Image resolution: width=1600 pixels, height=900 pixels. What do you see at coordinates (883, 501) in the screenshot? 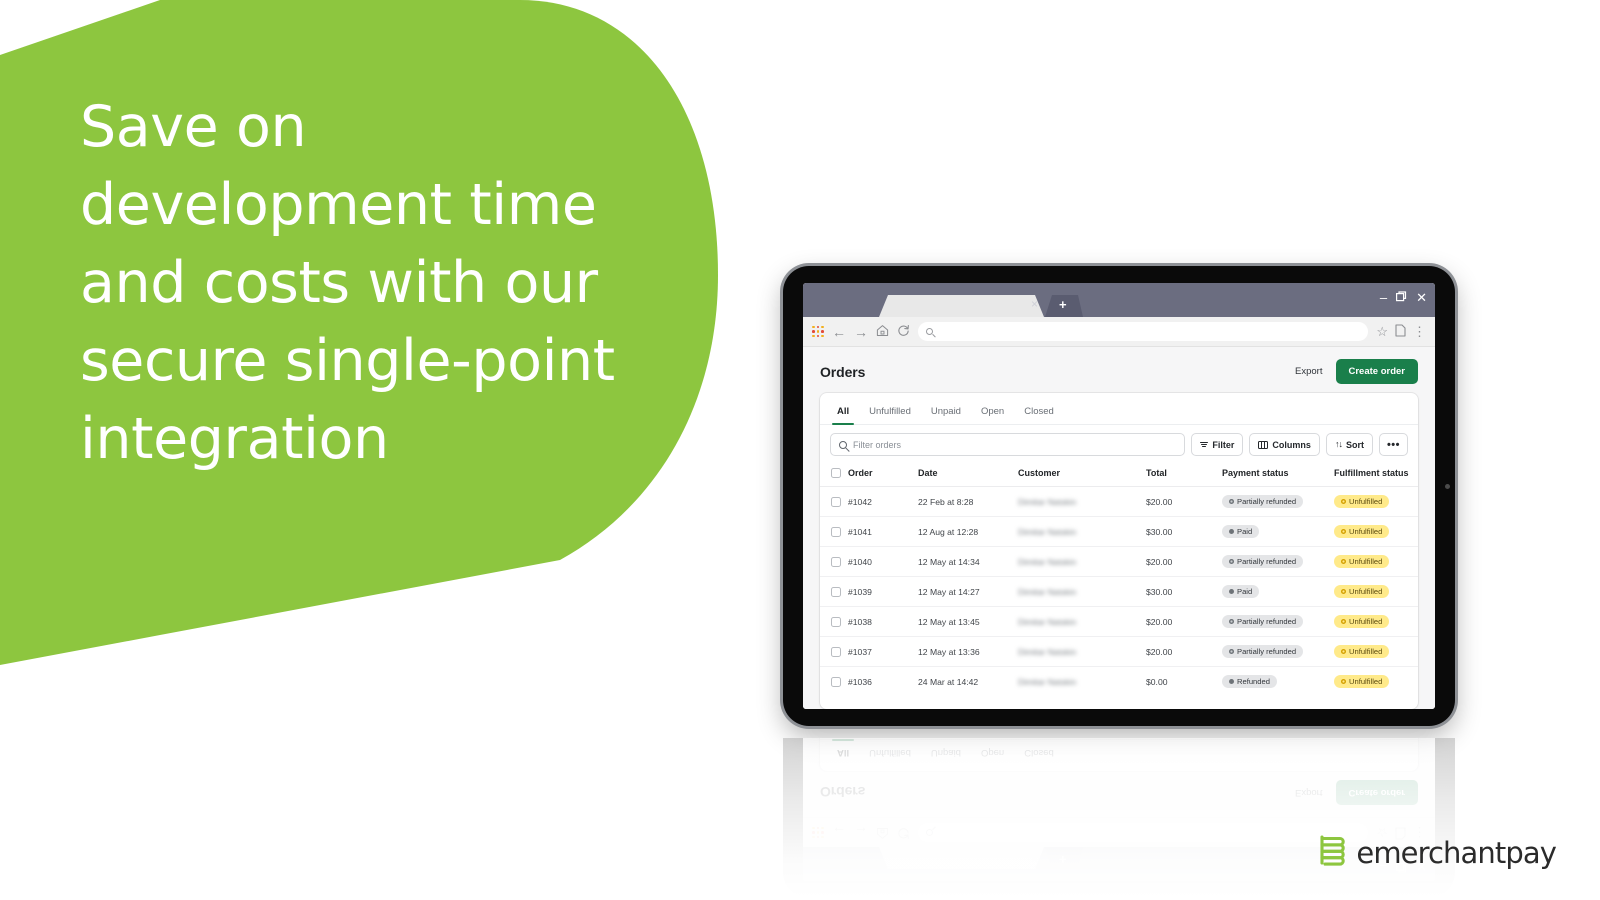
I see `cell-order: #1042` at bounding box center [883, 501].